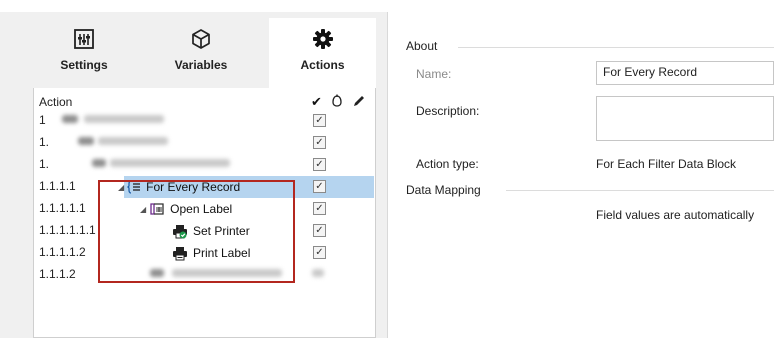  Describe the element at coordinates (675, 215) in the screenshot. I see `data-mapping-text: Field values are automatically` at that location.